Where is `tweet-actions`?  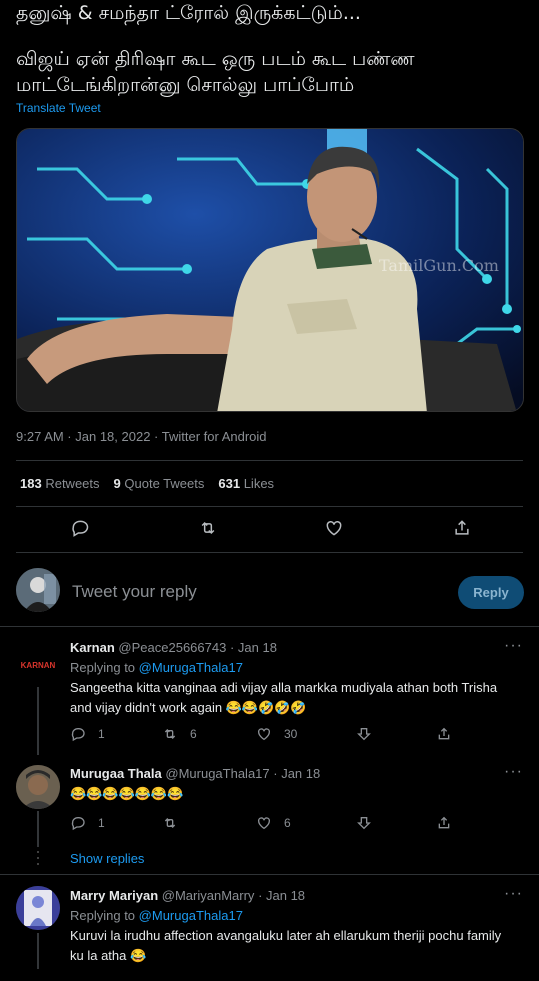 tweet-actions is located at coordinates (269, 531).